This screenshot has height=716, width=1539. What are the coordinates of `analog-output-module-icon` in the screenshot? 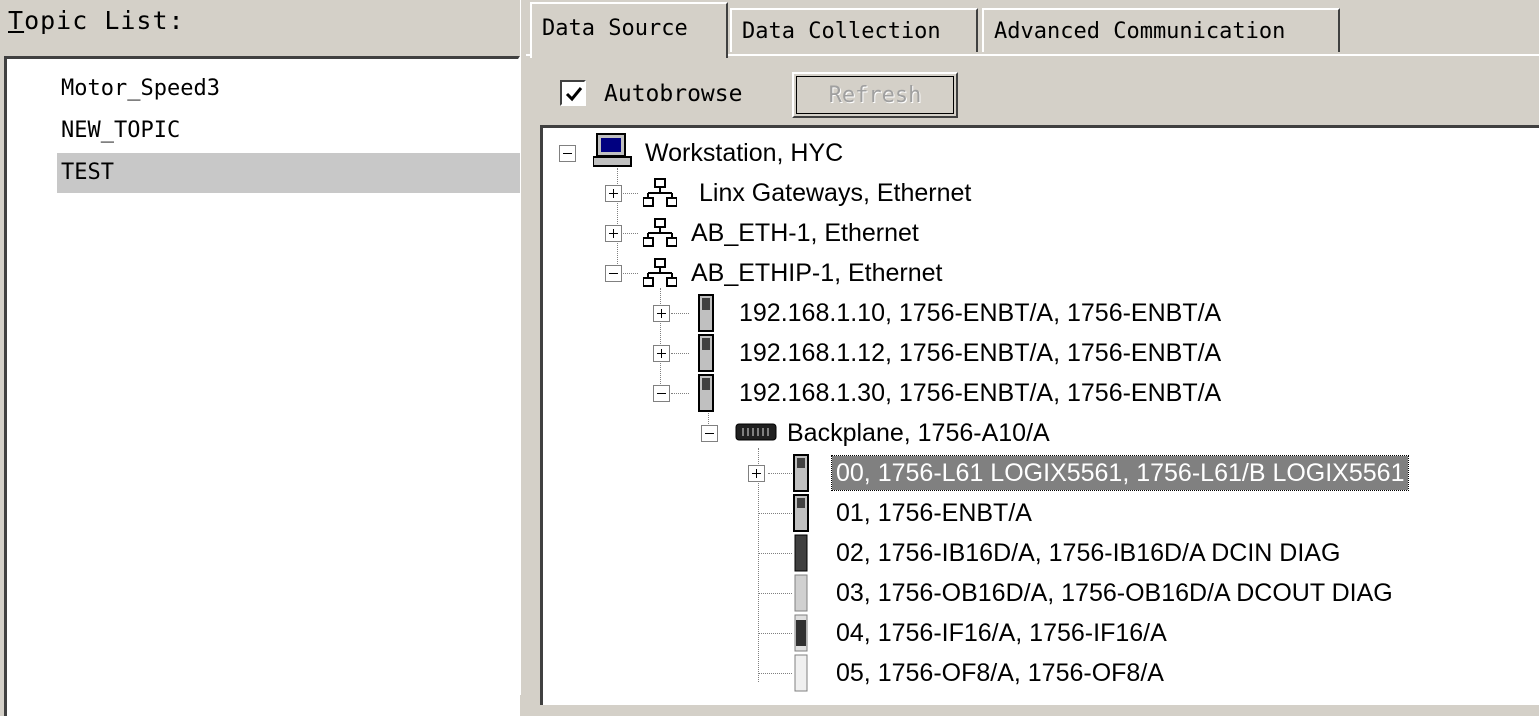 It's located at (801, 673).